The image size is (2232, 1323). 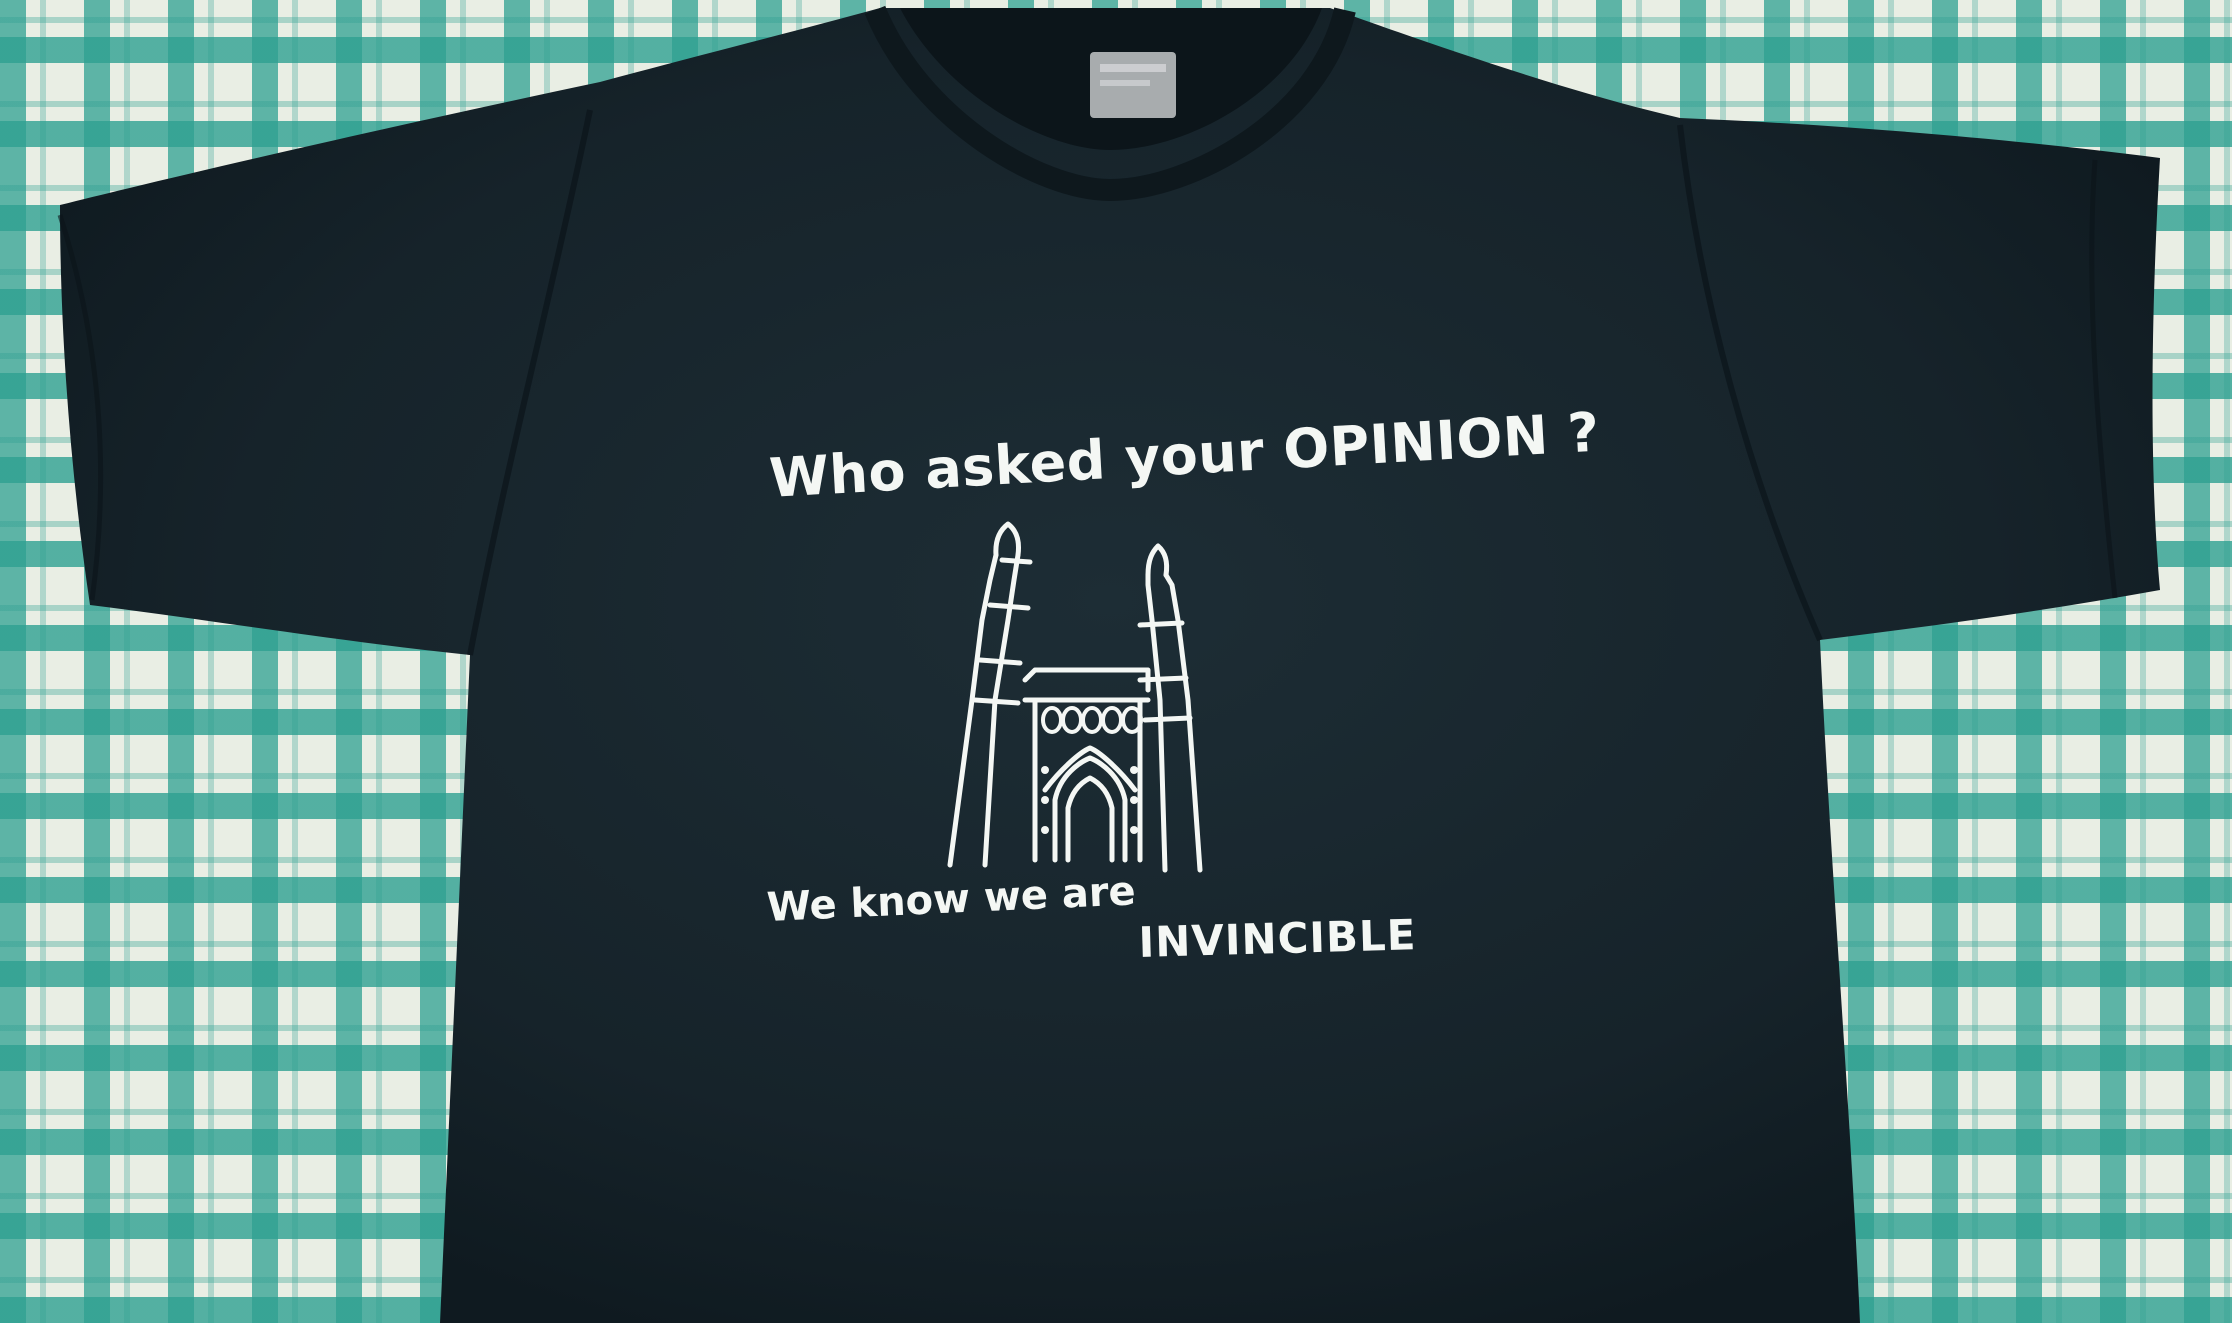 I want to click on shirt-emphasis: INVINCIBLE, so click(x=1277, y=938).